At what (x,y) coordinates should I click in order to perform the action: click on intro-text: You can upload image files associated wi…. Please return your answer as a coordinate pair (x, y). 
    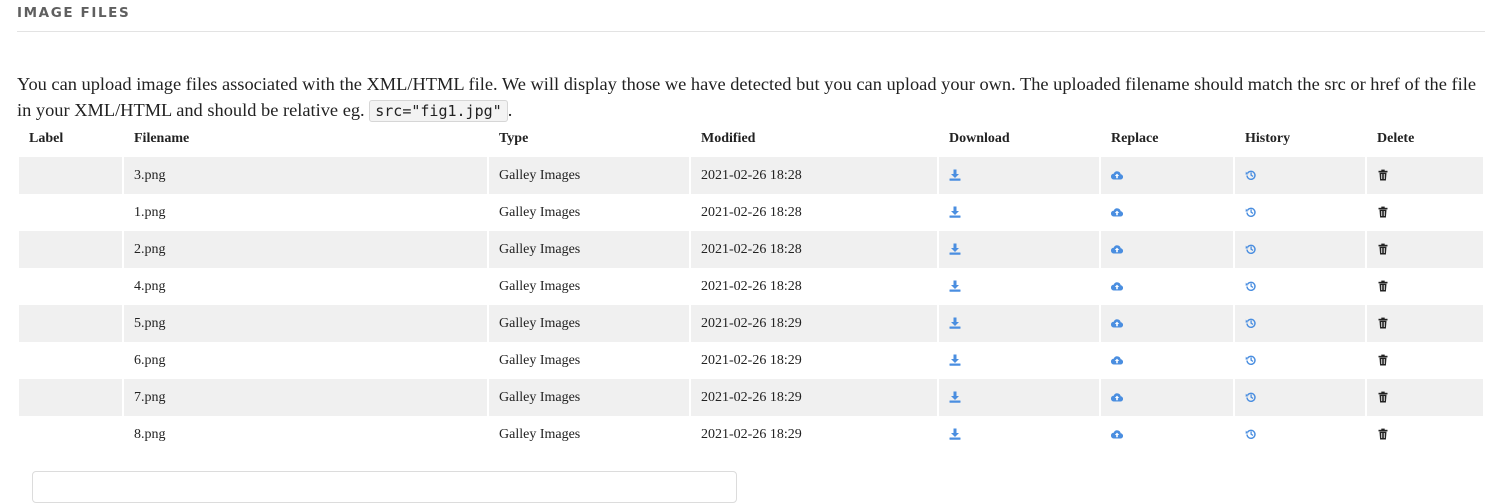
    Looking at the image, I should click on (749, 97).